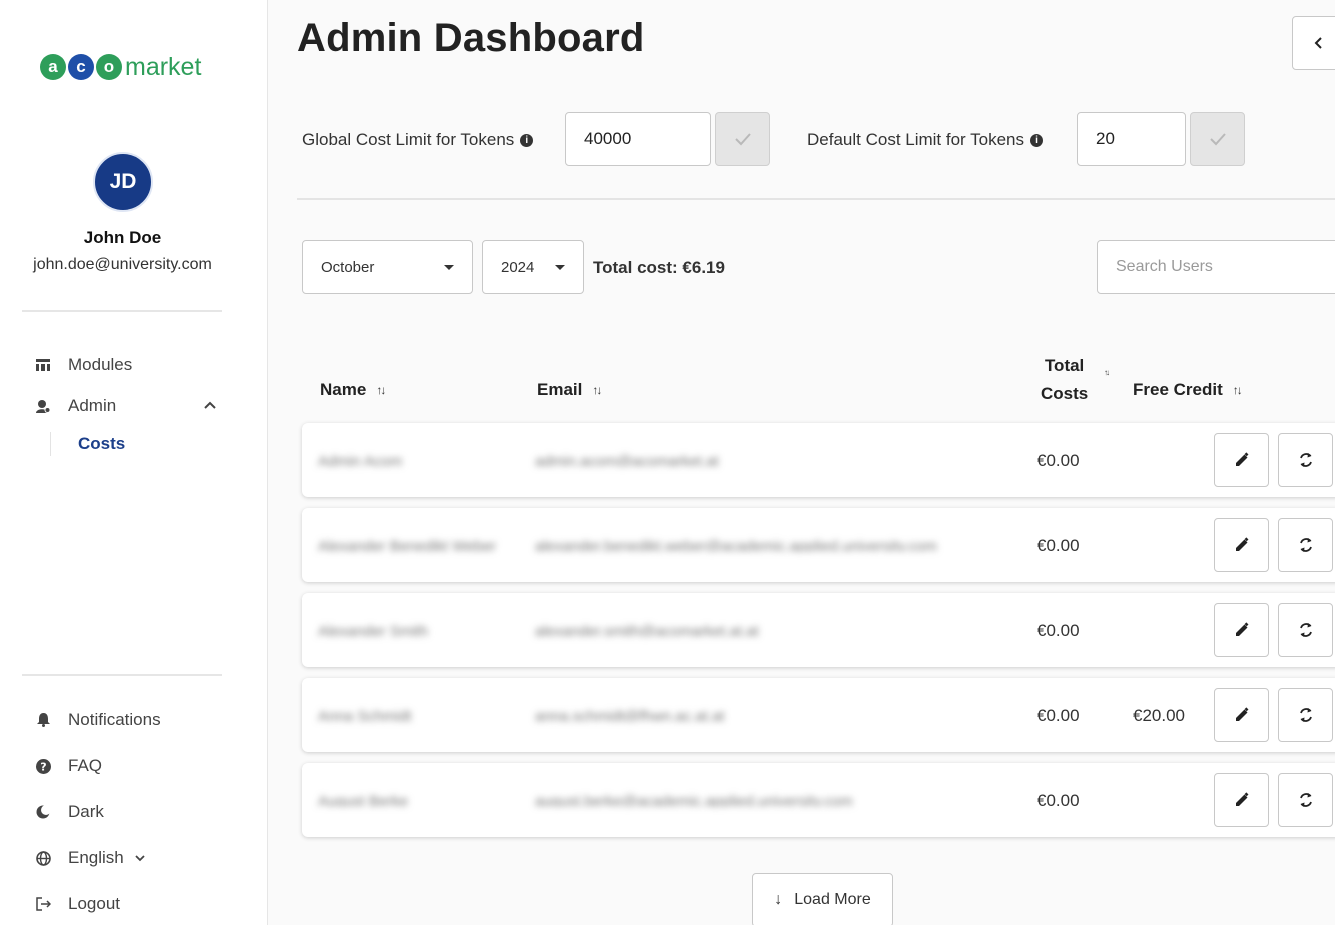 This screenshot has height=925, width=1335. What do you see at coordinates (373, 630) in the screenshot?
I see `user-name-cell: Alexander Smith` at bounding box center [373, 630].